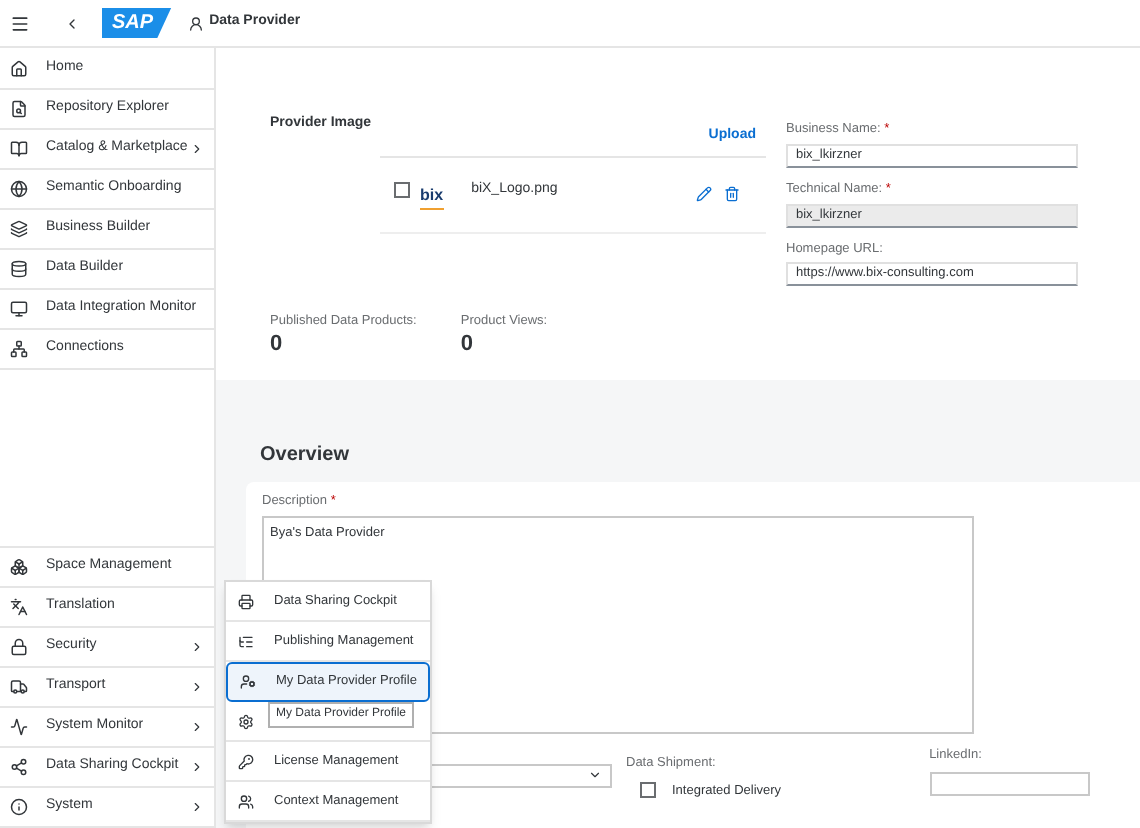  I want to click on section-title: Overview, so click(304, 455).